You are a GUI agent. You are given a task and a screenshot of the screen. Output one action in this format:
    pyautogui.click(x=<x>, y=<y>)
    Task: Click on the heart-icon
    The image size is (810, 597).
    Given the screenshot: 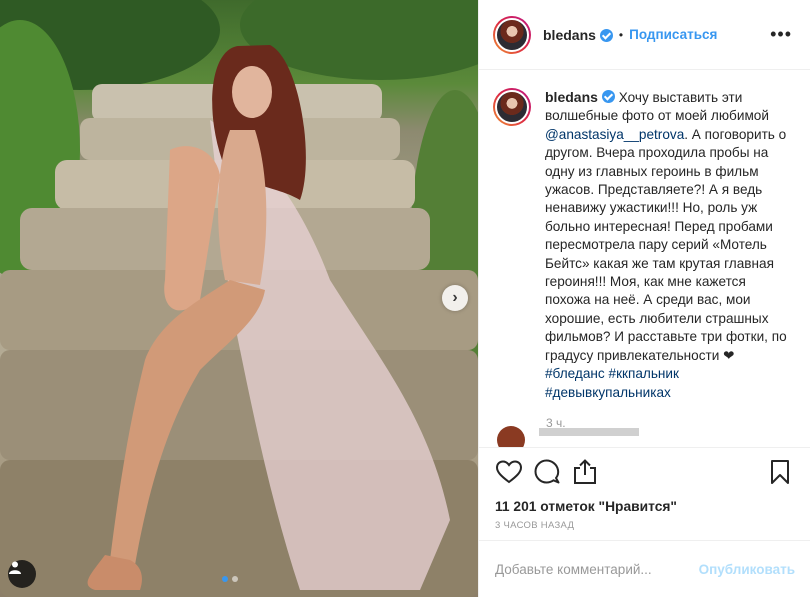 What is the action you would take?
    pyautogui.click(x=509, y=472)
    